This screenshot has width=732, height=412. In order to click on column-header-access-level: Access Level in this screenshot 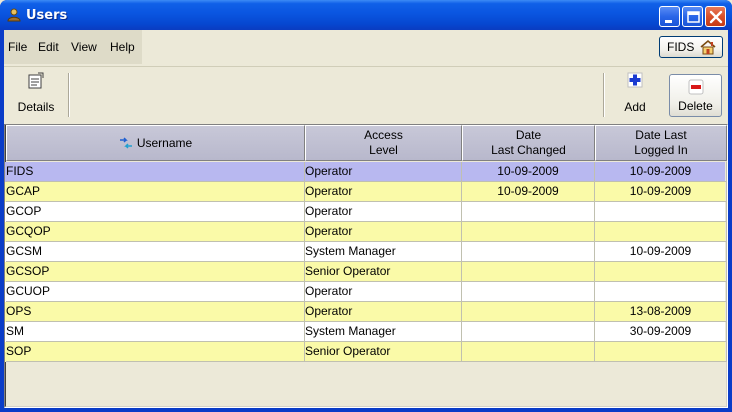, I will do `click(383, 143)`.